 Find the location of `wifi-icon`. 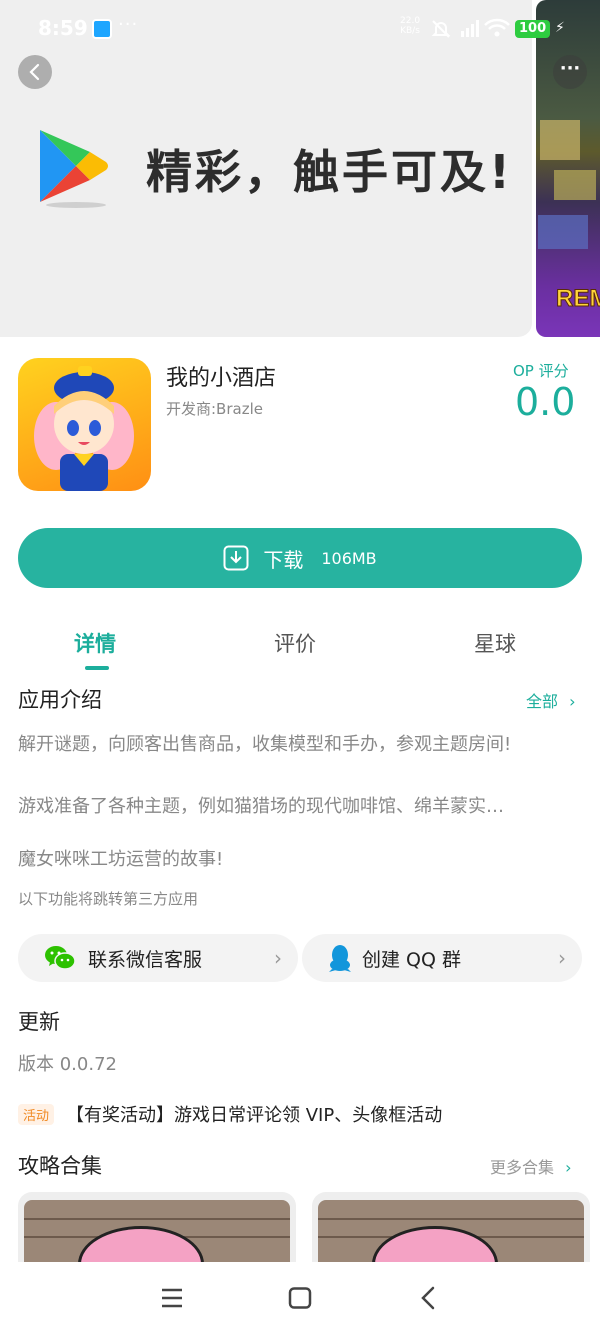

wifi-icon is located at coordinates (497, 27).